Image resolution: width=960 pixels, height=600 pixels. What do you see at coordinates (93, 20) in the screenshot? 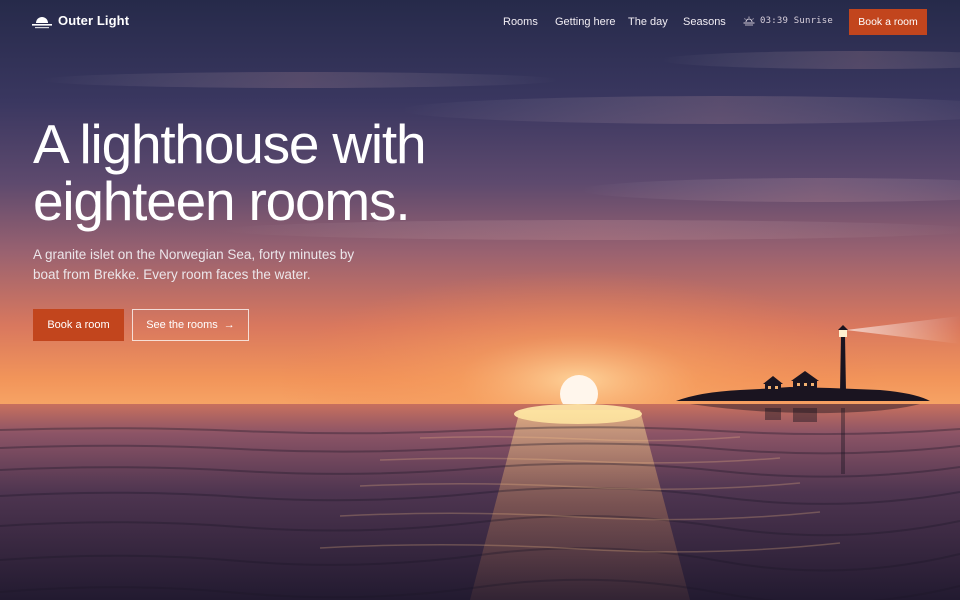
I see `brand-name: Outer Light` at bounding box center [93, 20].